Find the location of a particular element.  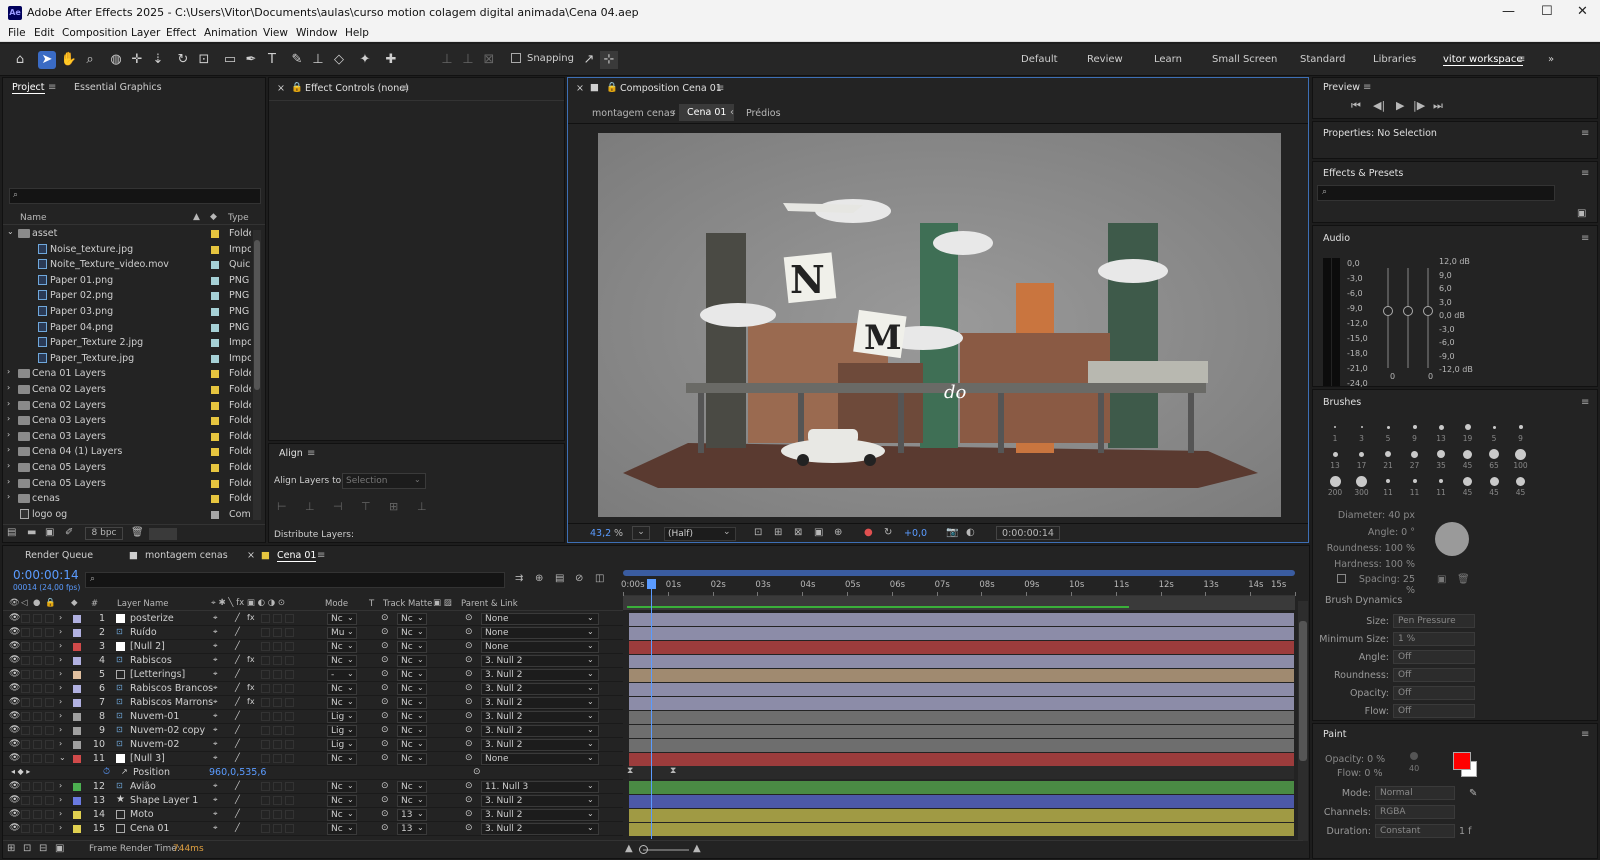

table-row: 👁 ⌄ 11 [Null 3] ⌖ ╱ Nc ⌄ ⊙ Nc ⌄ ⊙ None ⌄ is located at coordinates (313, 759).